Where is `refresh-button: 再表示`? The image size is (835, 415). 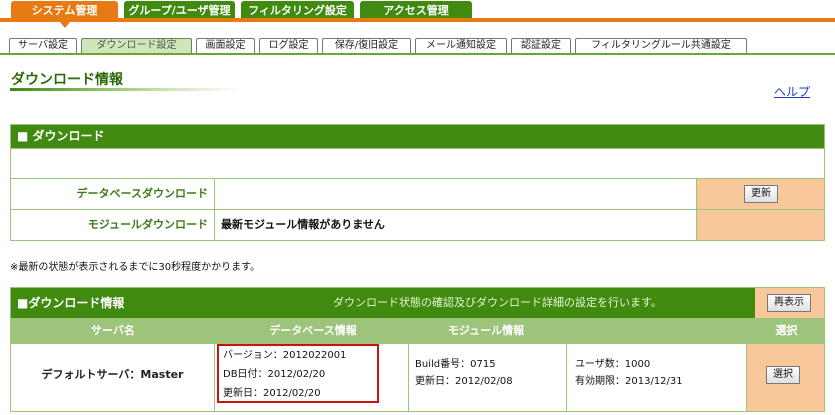 refresh-button: 再表示 is located at coordinates (789, 303).